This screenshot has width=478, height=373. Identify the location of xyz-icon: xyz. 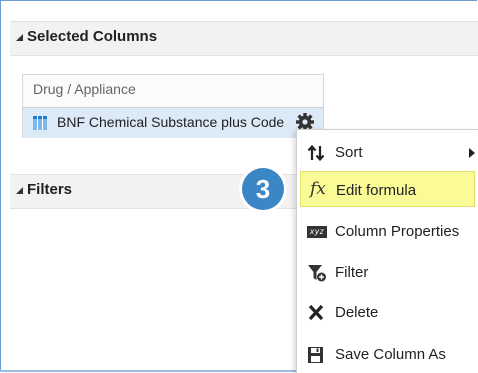
(317, 232).